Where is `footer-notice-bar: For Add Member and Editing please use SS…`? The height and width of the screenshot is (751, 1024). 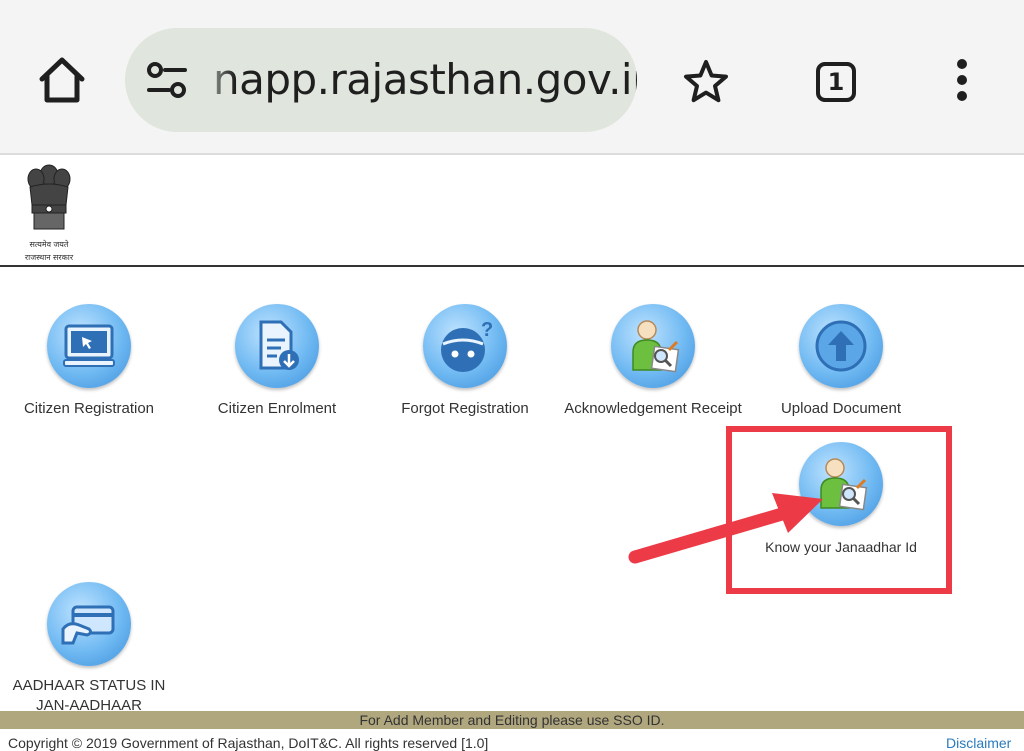 footer-notice-bar: For Add Member and Editing please use SS… is located at coordinates (512, 720).